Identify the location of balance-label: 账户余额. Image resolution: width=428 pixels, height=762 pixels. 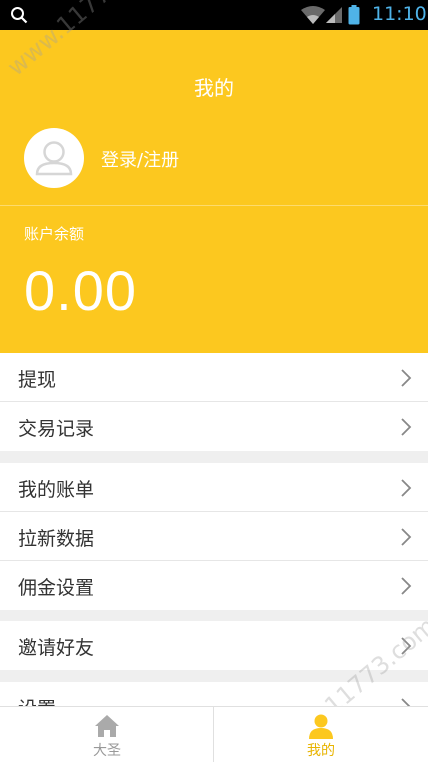
(54, 234).